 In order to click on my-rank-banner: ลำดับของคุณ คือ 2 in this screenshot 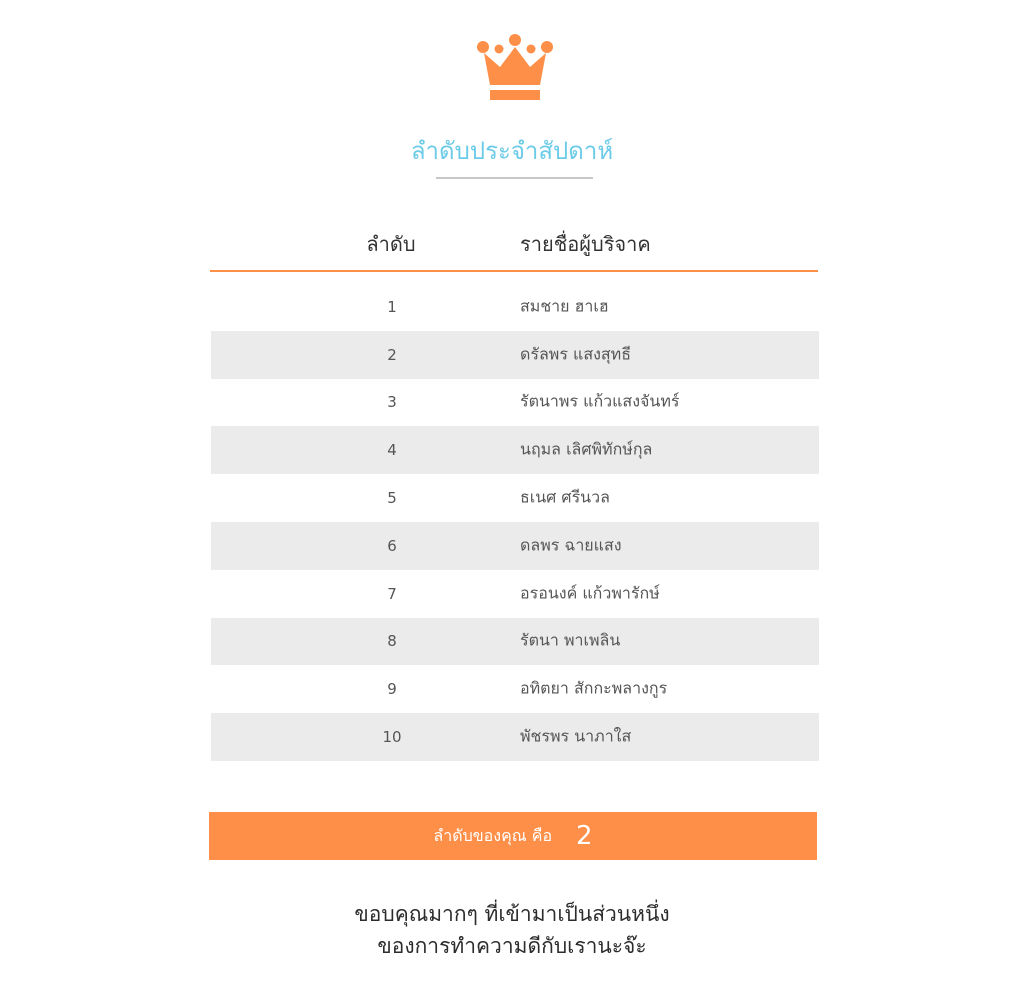, I will do `click(513, 836)`.